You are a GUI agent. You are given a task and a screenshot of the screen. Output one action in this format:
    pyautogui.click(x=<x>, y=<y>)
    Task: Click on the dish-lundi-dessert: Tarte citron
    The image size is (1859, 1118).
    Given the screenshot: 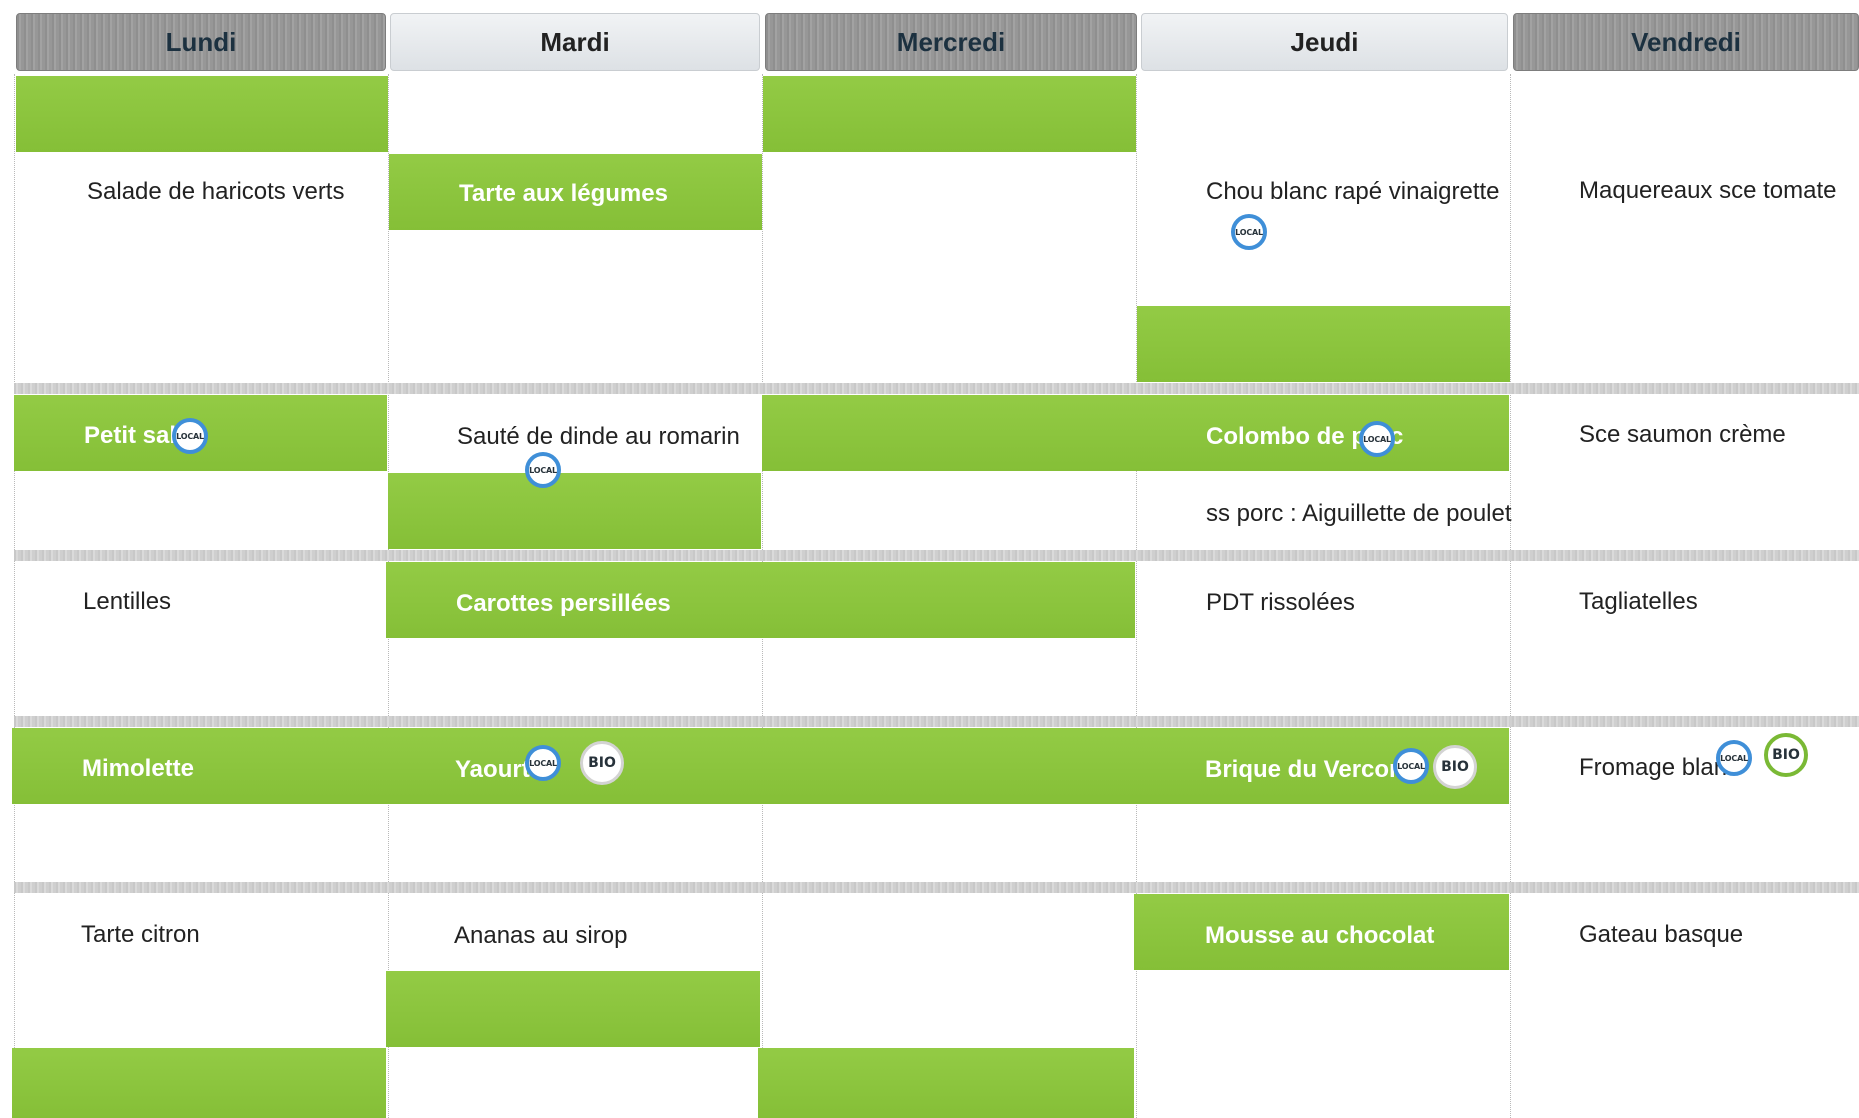 What is the action you would take?
    pyautogui.click(x=140, y=934)
    